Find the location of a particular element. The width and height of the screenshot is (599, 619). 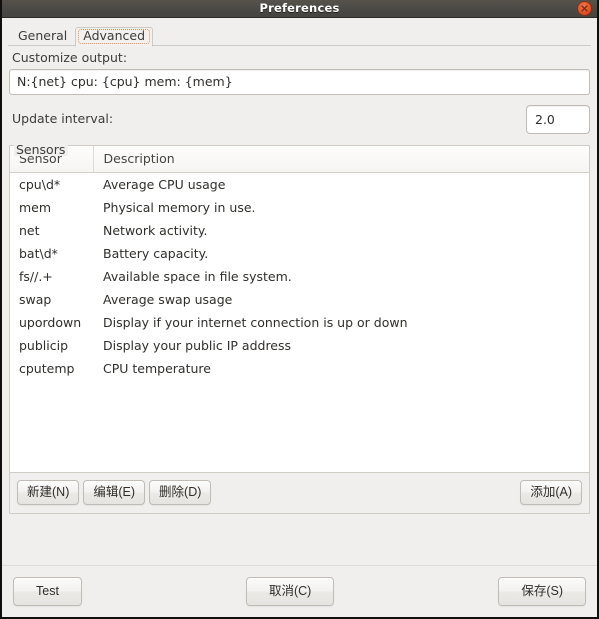

table-row: fs//.+ Available space in file system. is located at coordinates (299, 276).